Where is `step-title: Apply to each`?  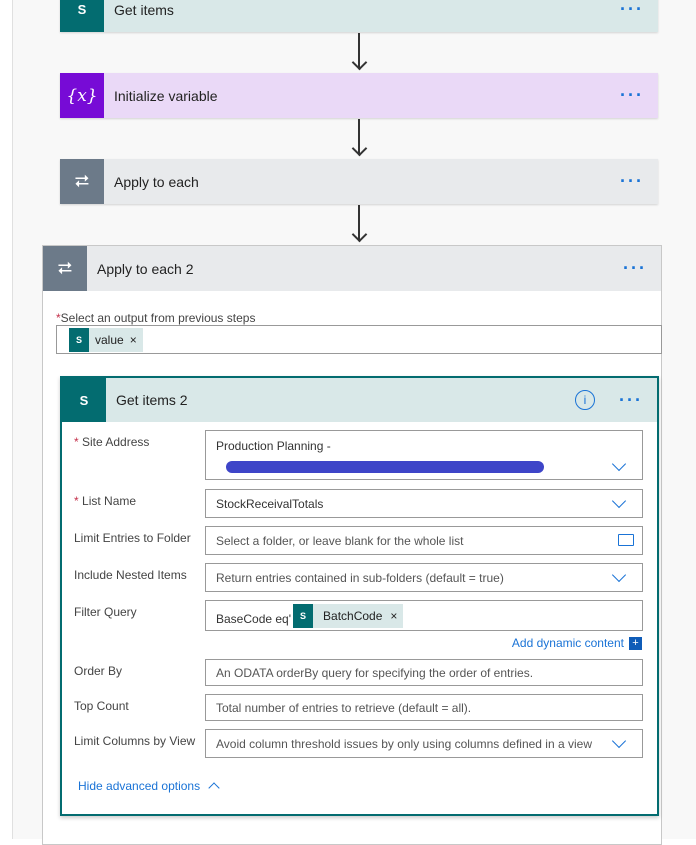
step-title: Apply to each is located at coordinates (156, 181).